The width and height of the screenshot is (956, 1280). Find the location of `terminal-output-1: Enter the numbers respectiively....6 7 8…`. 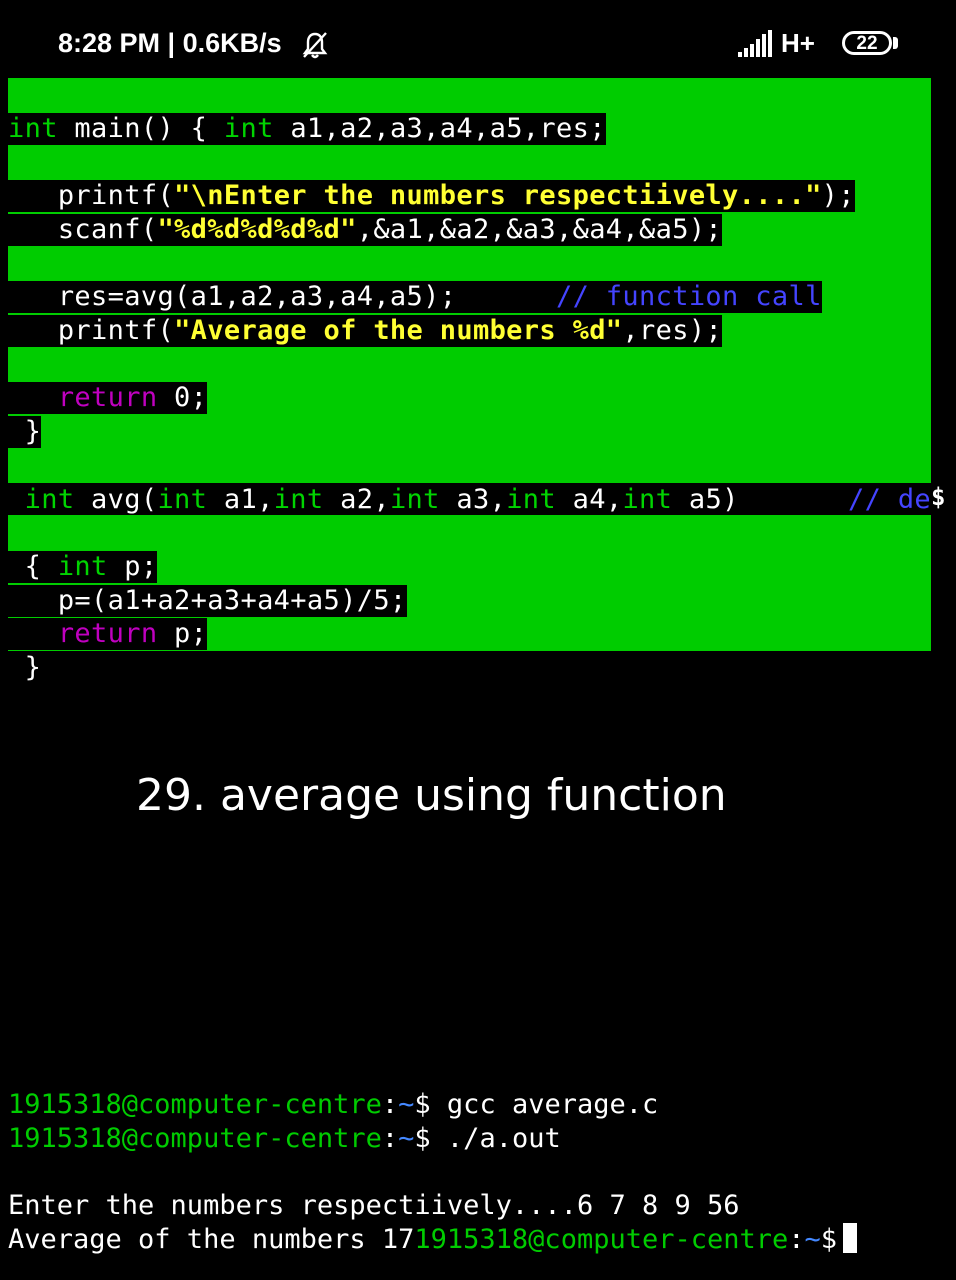

terminal-output-1: Enter the numbers respectiively....6 7 8… is located at coordinates (374, 1205).